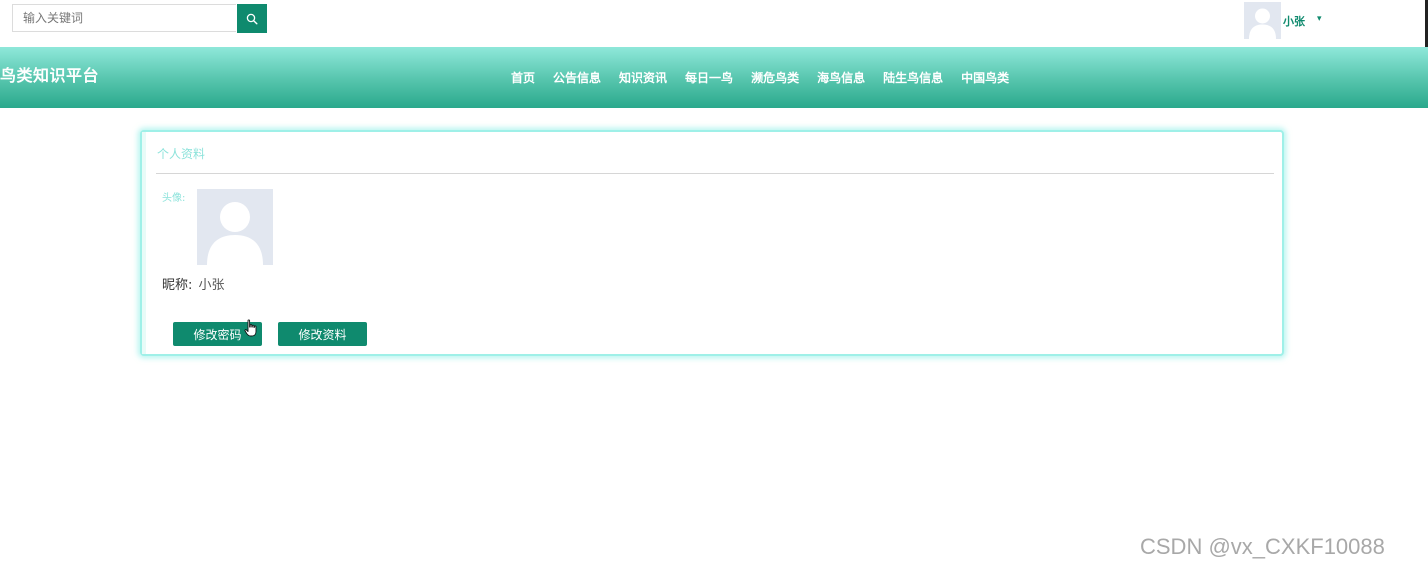 This screenshot has height=574, width=1428. Describe the element at coordinates (144, 243) in the screenshot. I see `card-accent-strip` at that location.